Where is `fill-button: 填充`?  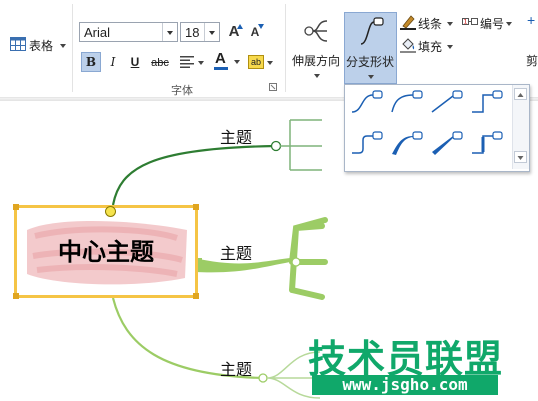
fill-button: 填充 is located at coordinates (430, 46).